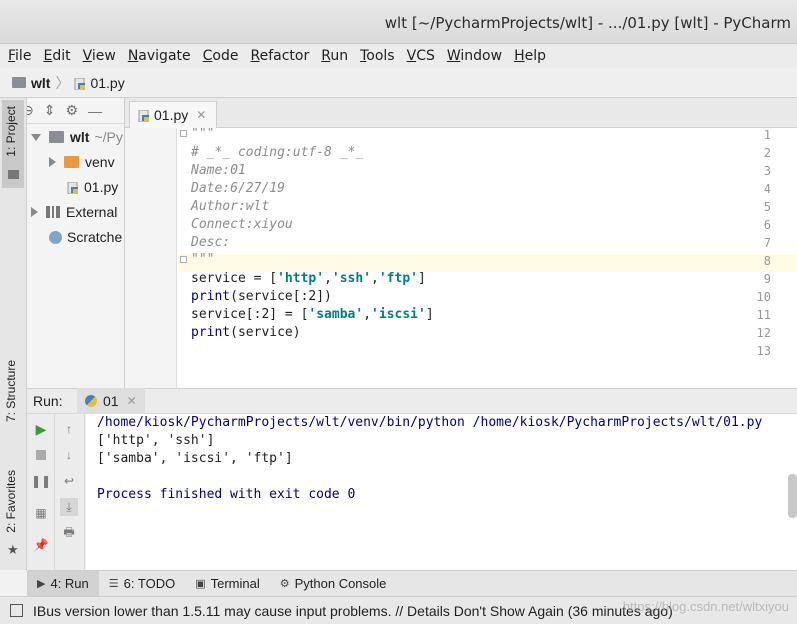  I want to click on tree-item-root: wlt ~/Py, so click(77, 137).